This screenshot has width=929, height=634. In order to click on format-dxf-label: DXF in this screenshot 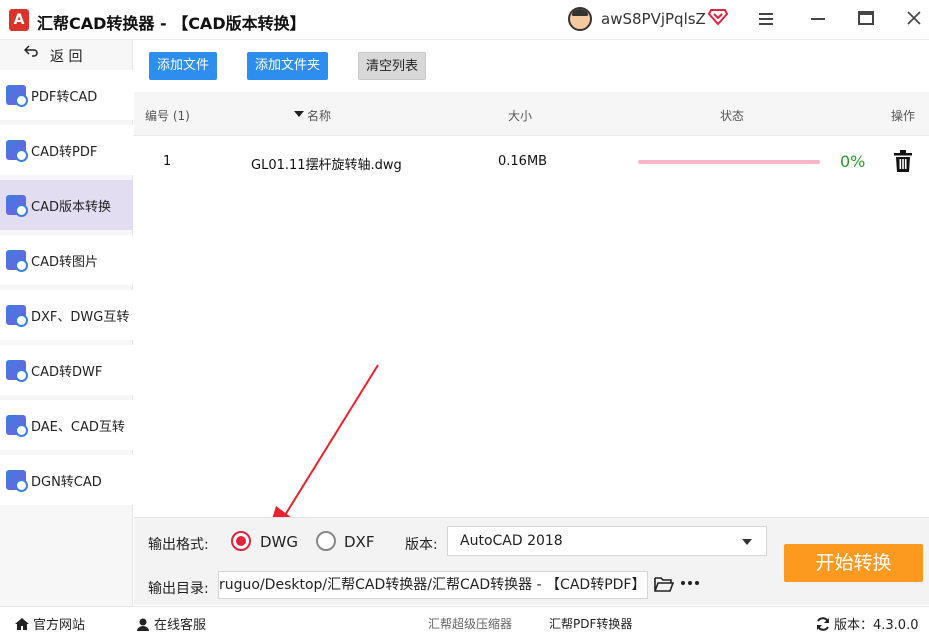, I will do `click(359, 542)`.